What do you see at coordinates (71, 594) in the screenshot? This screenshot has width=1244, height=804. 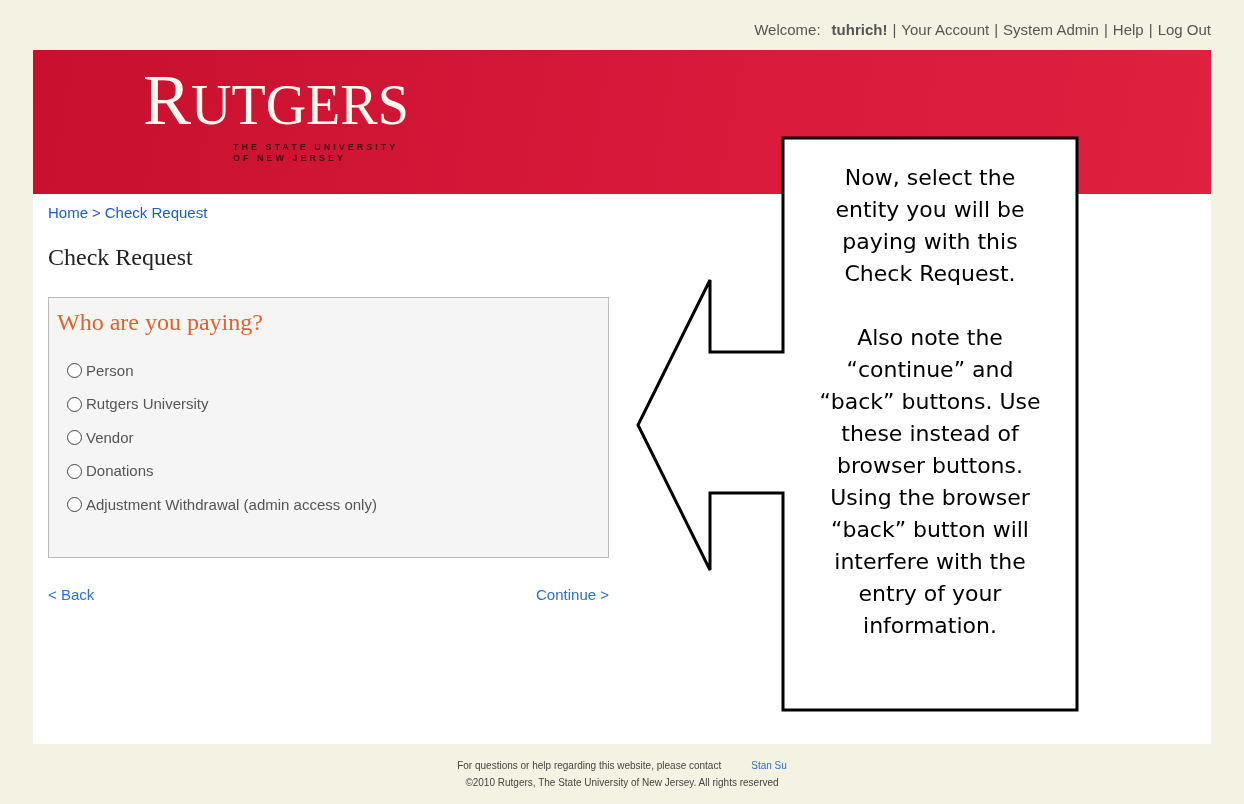 I see `back-link: < Back` at bounding box center [71, 594].